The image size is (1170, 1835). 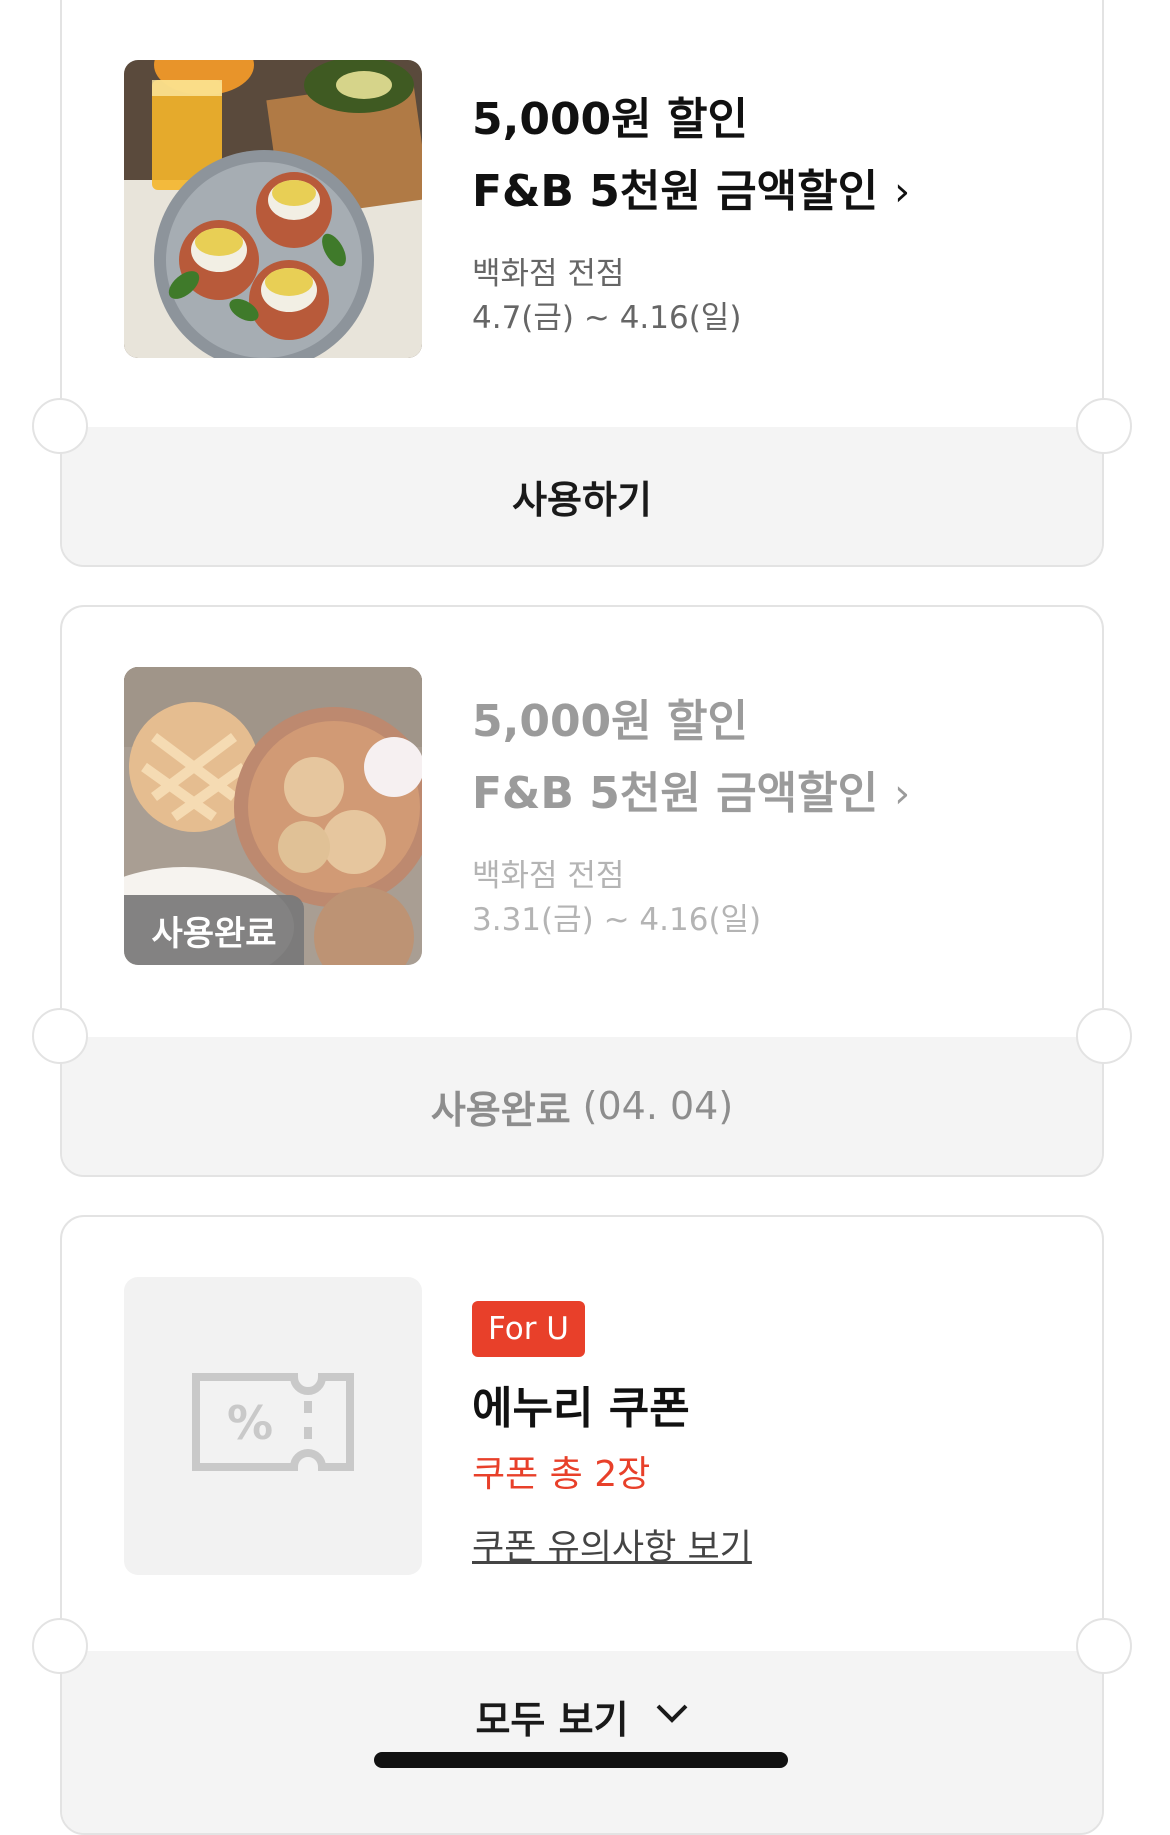 I want to click on coupon-image: %, so click(x=273, y=1426).